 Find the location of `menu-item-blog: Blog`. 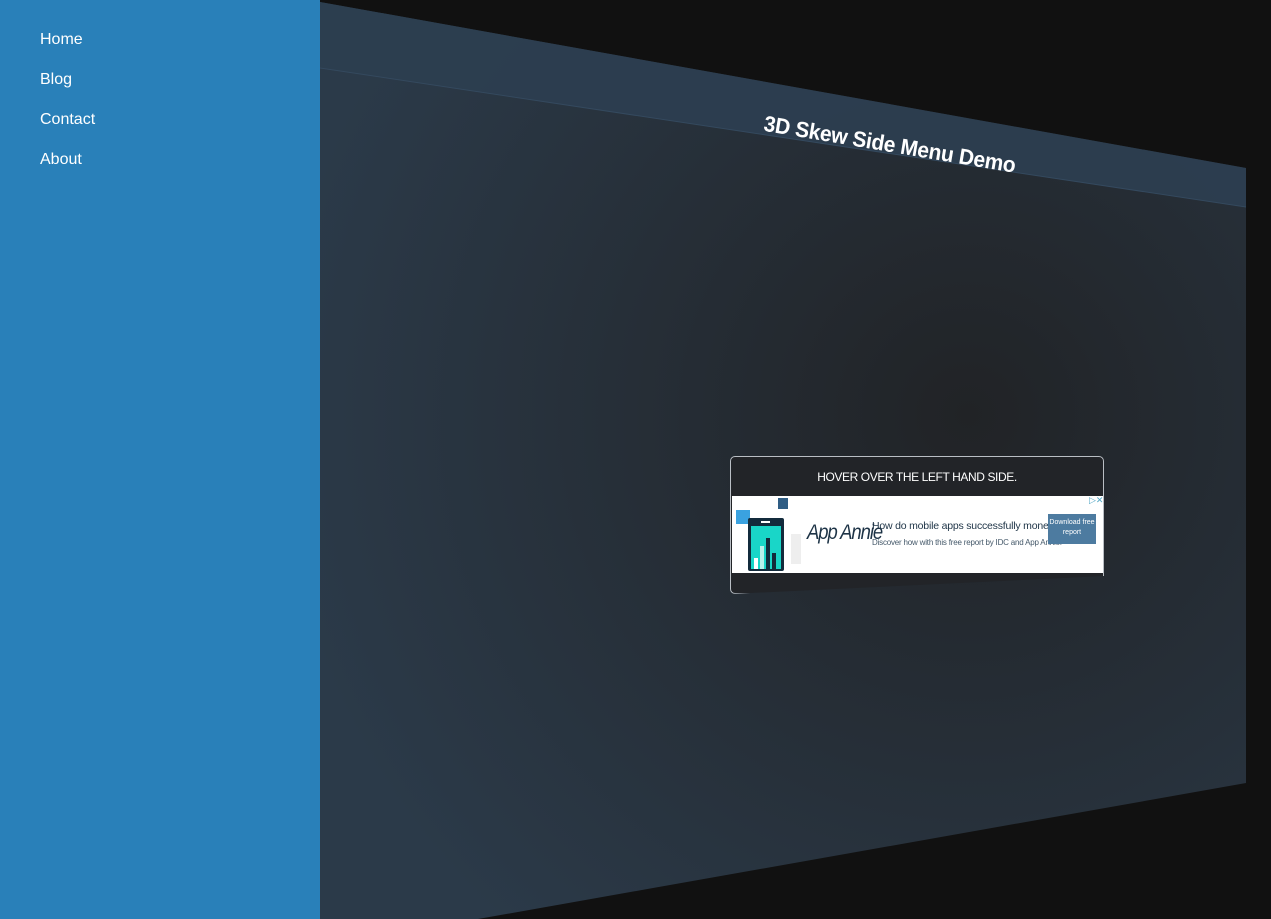

menu-item-blog: Blog is located at coordinates (56, 80).